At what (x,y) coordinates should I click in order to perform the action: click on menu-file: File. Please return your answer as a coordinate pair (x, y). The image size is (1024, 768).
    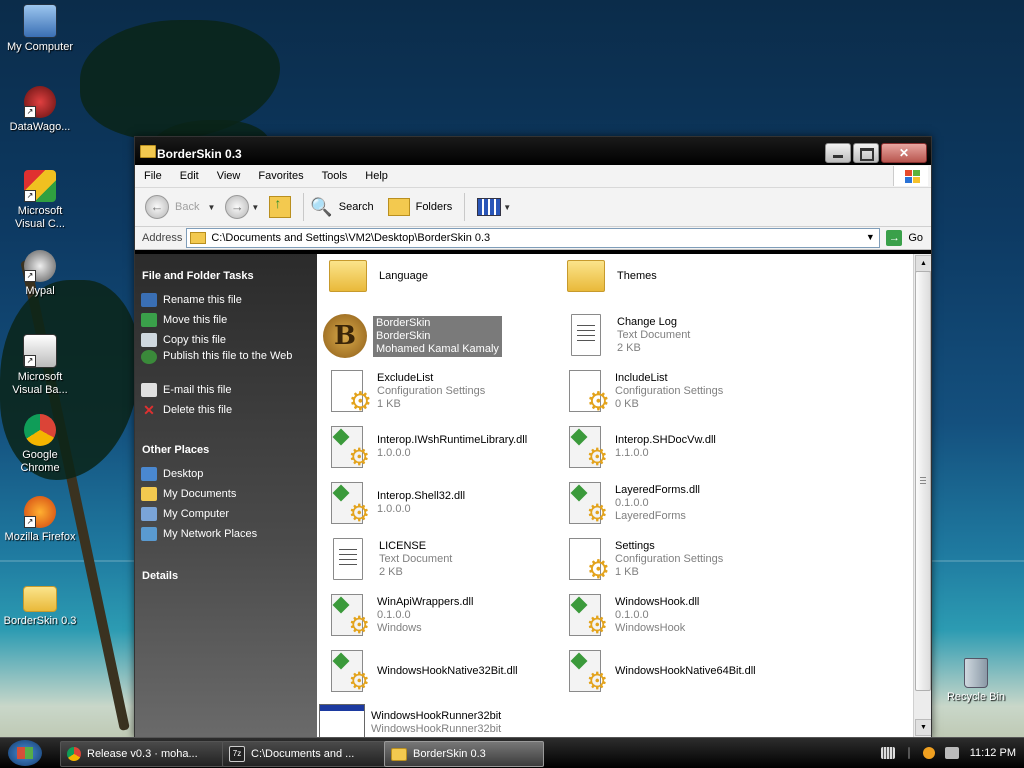
    Looking at the image, I should click on (153, 176).